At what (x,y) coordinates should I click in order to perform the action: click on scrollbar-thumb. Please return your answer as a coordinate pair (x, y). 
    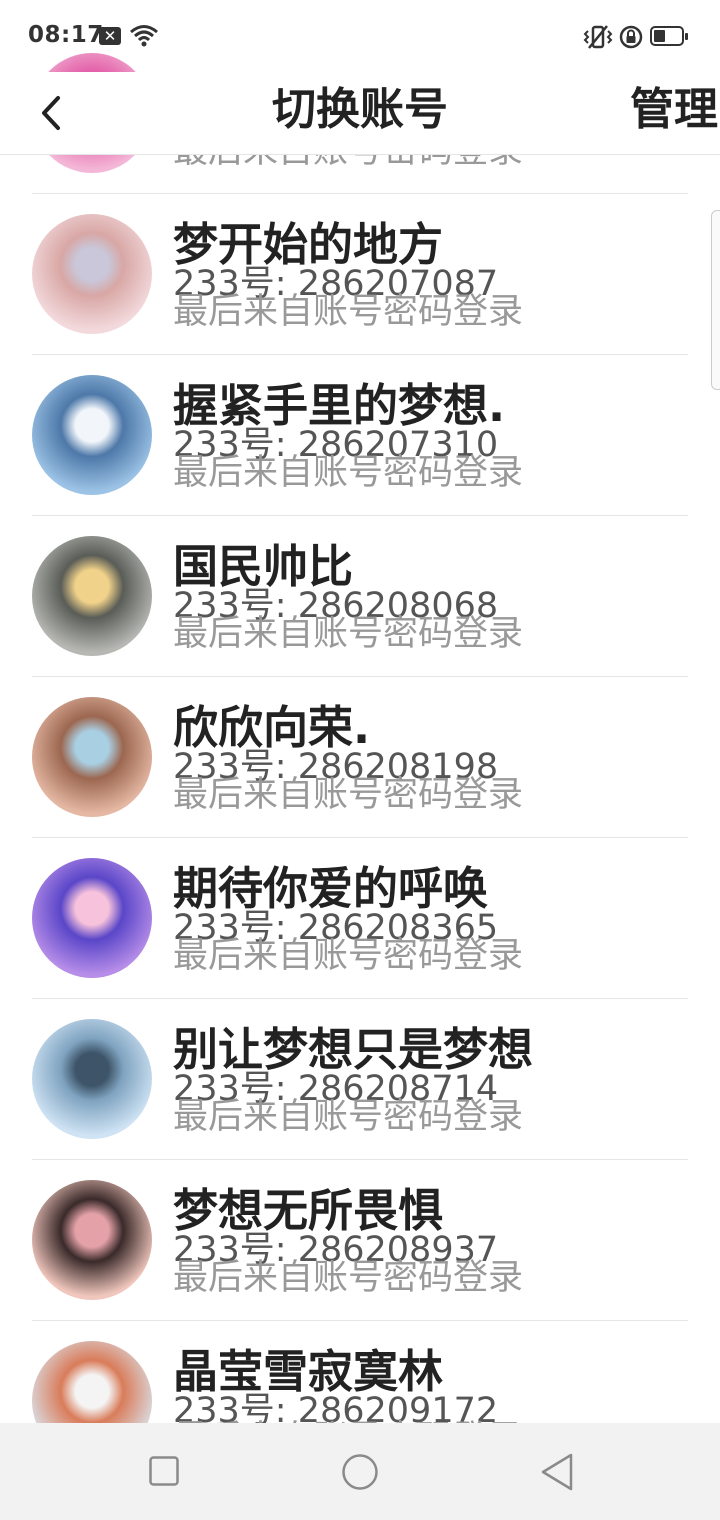
    Looking at the image, I should click on (715, 300).